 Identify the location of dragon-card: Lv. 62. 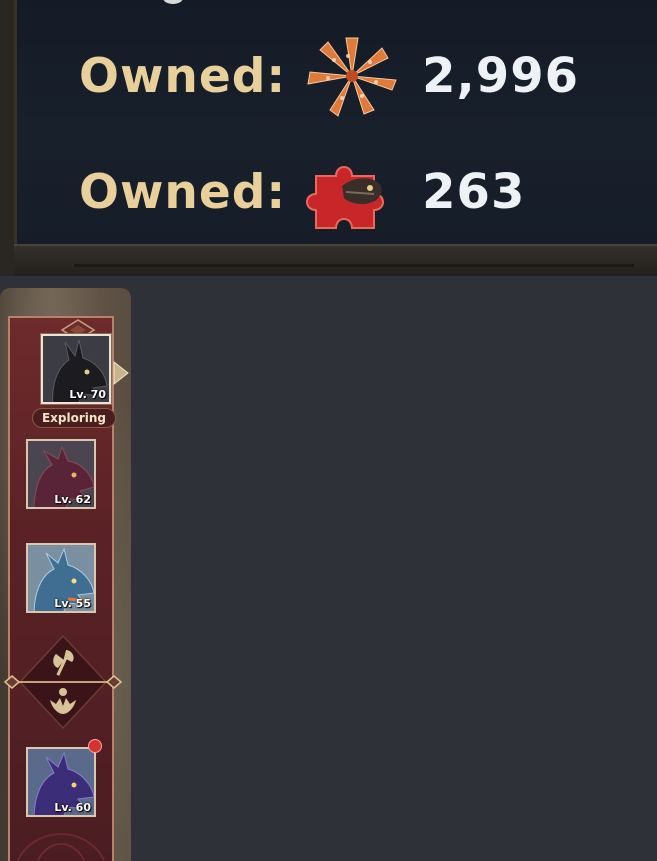
(61, 474).